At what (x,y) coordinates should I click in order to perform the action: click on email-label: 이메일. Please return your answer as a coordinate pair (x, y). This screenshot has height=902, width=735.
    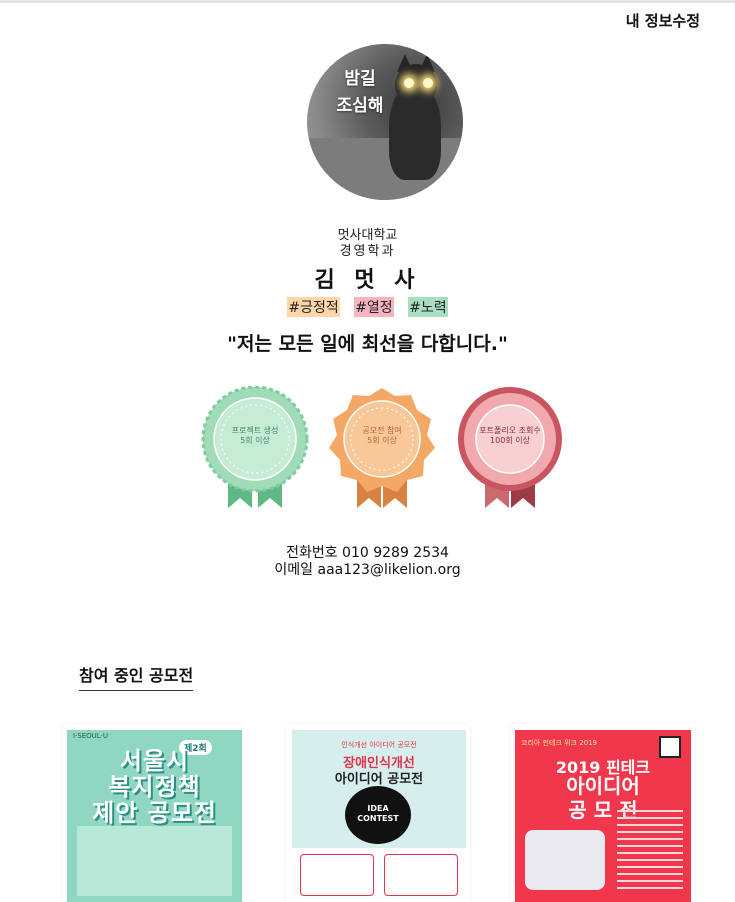
    Looking at the image, I should click on (294, 570).